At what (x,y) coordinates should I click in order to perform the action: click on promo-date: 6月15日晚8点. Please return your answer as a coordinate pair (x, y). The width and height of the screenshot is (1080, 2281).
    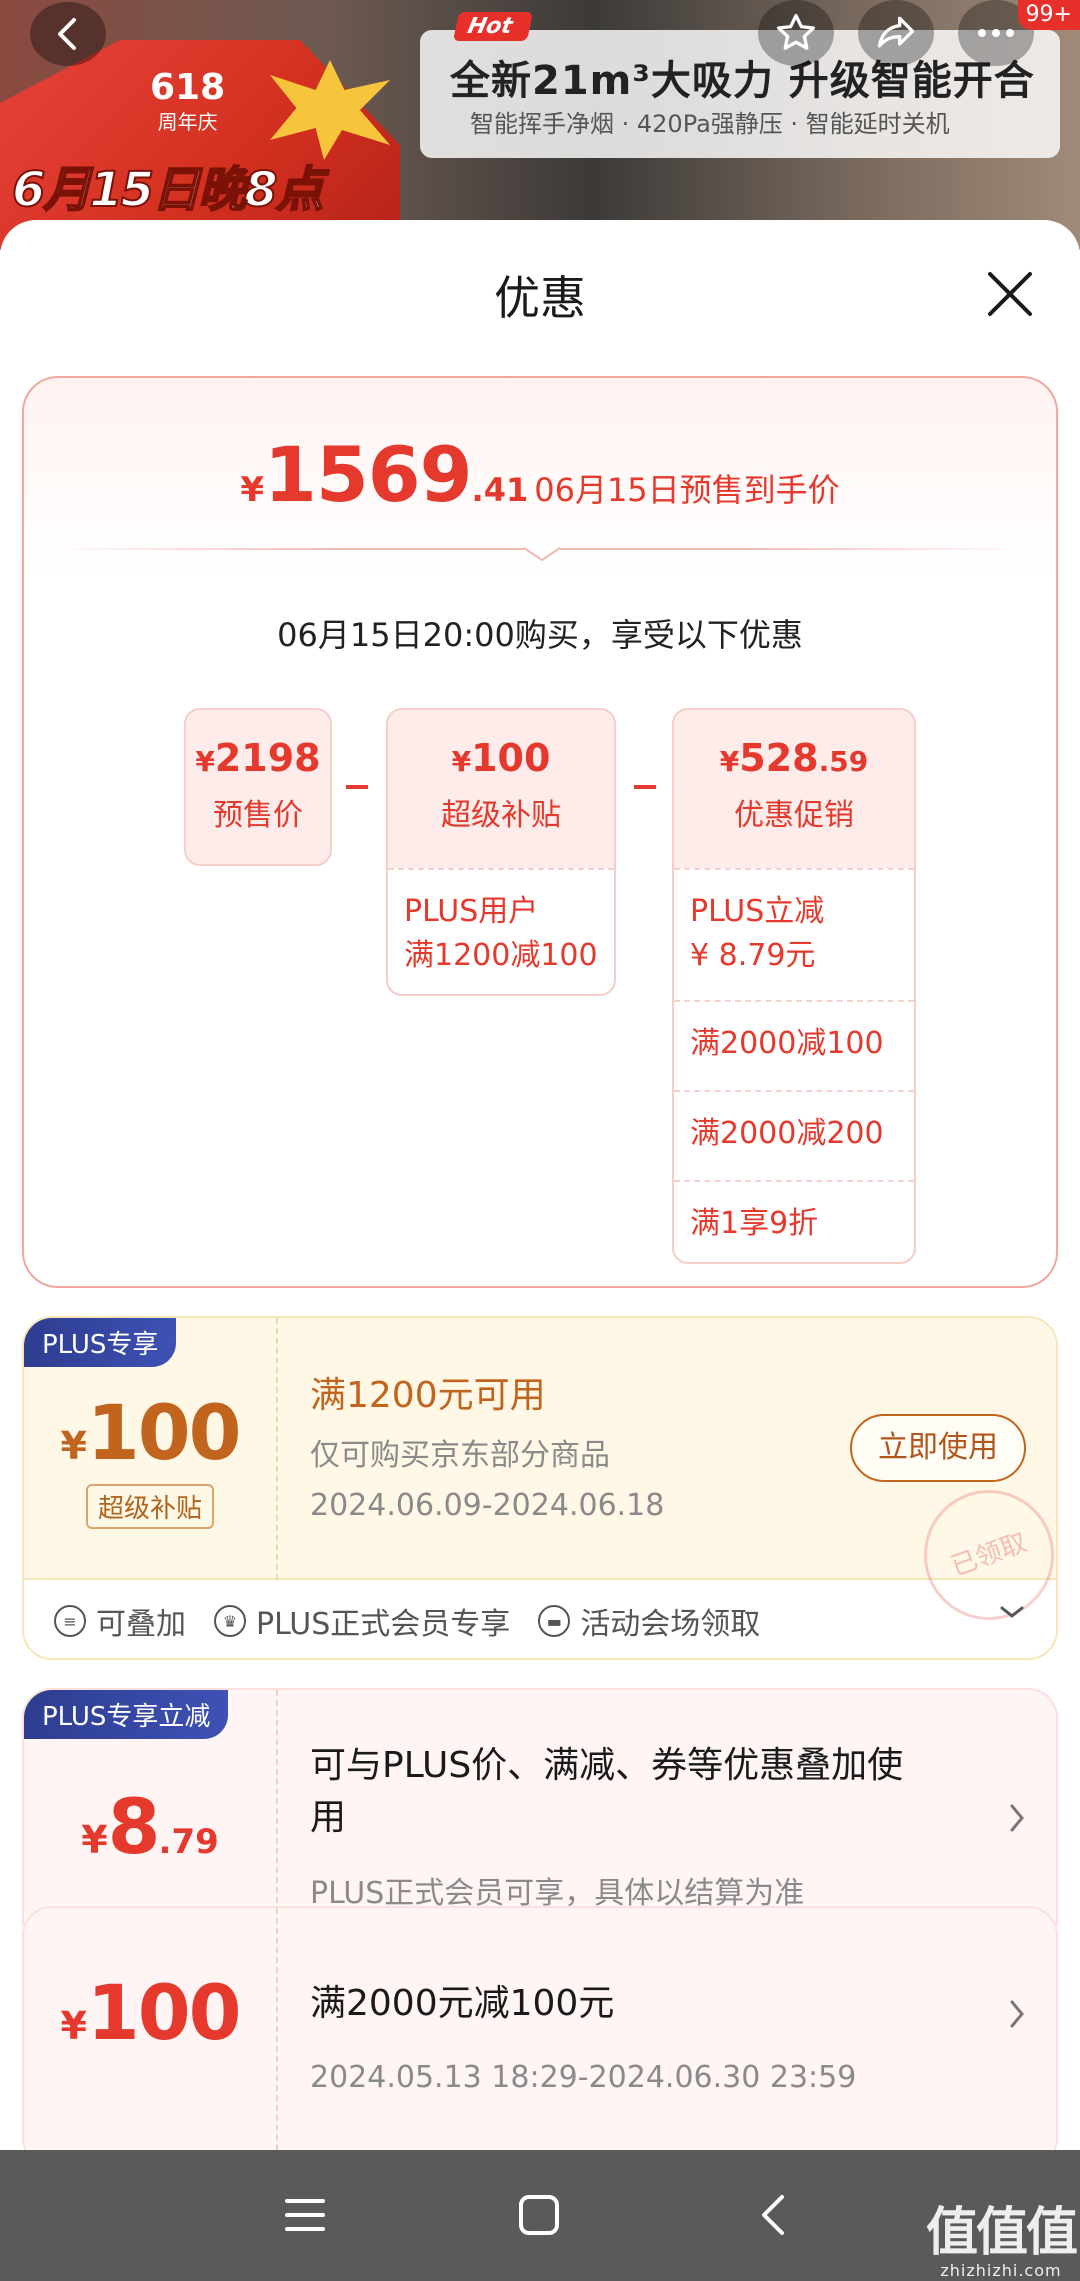
    Looking at the image, I should click on (168, 190).